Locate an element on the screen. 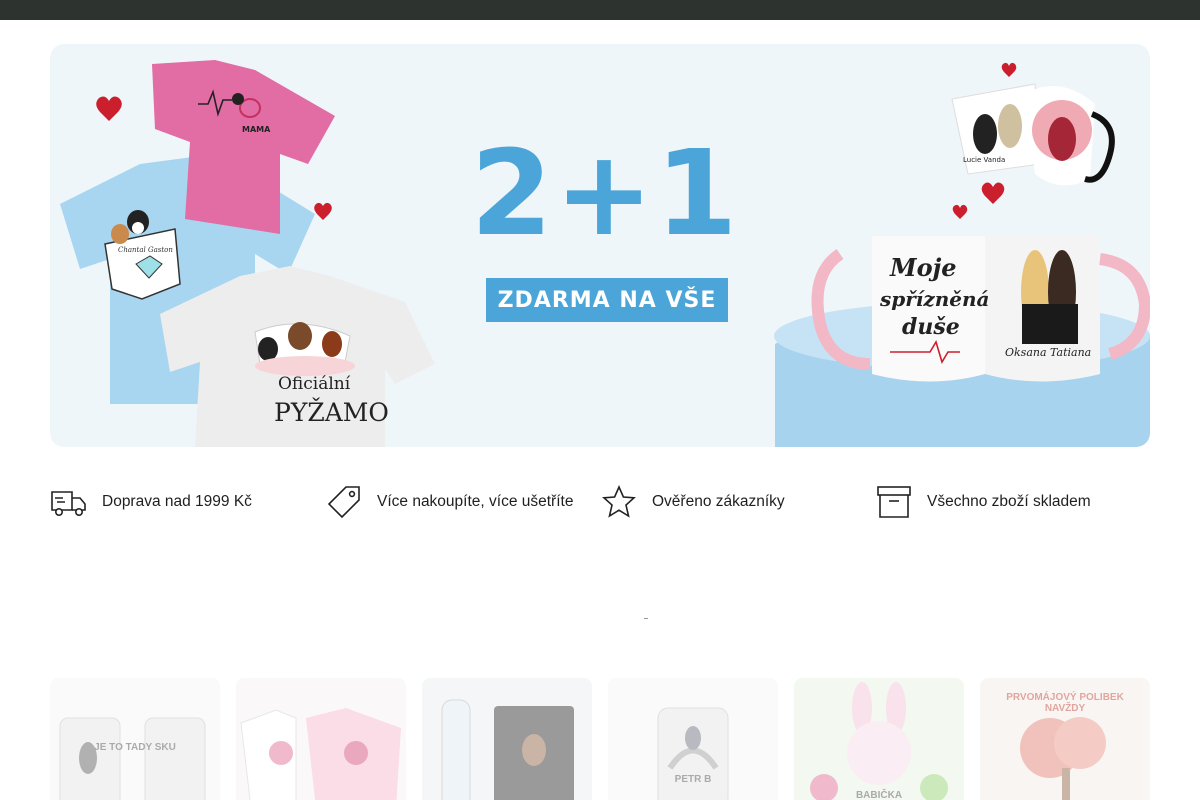  feature-savings: Více nakoupíte, více ušetříte is located at coordinates (462, 502).